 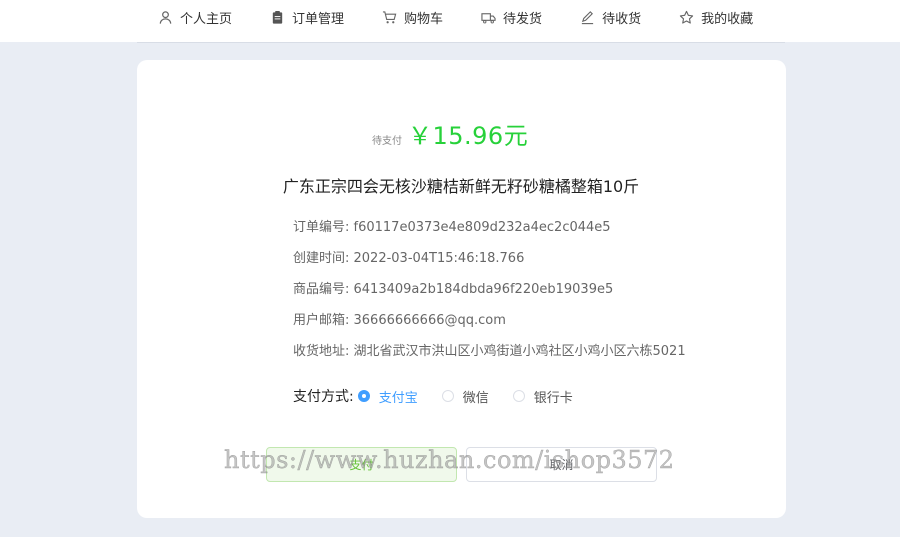 I want to click on nav-item-favorites: 我的收藏, so click(x=716, y=17).